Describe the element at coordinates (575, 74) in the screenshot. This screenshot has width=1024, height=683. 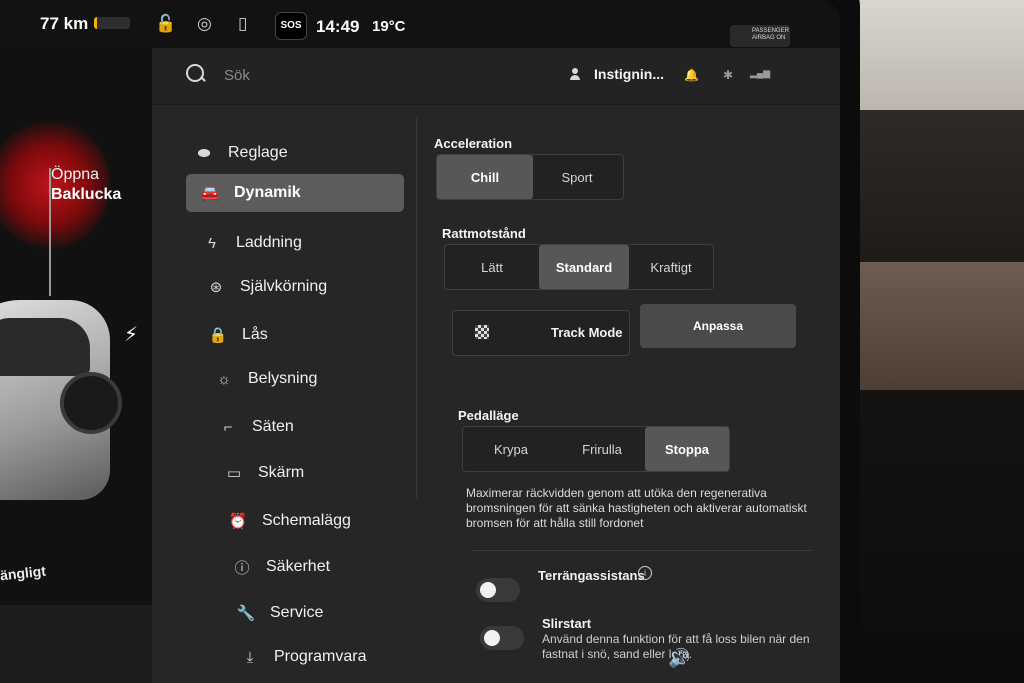
I see `user-icon` at that location.